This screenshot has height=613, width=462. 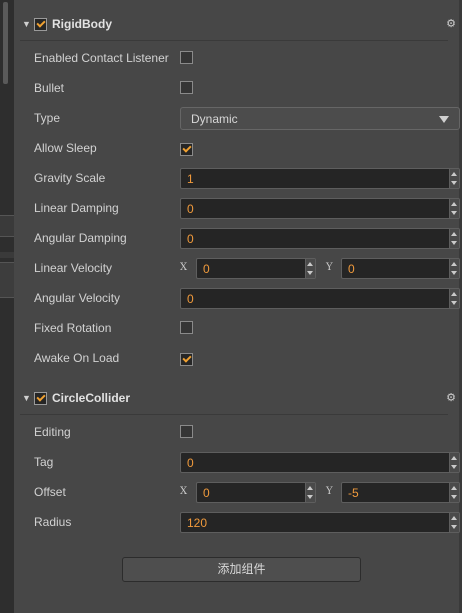 What do you see at coordinates (186, 359) in the screenshot?
I see `awake-on-load-checkbox` at bounding box center [186, 359].